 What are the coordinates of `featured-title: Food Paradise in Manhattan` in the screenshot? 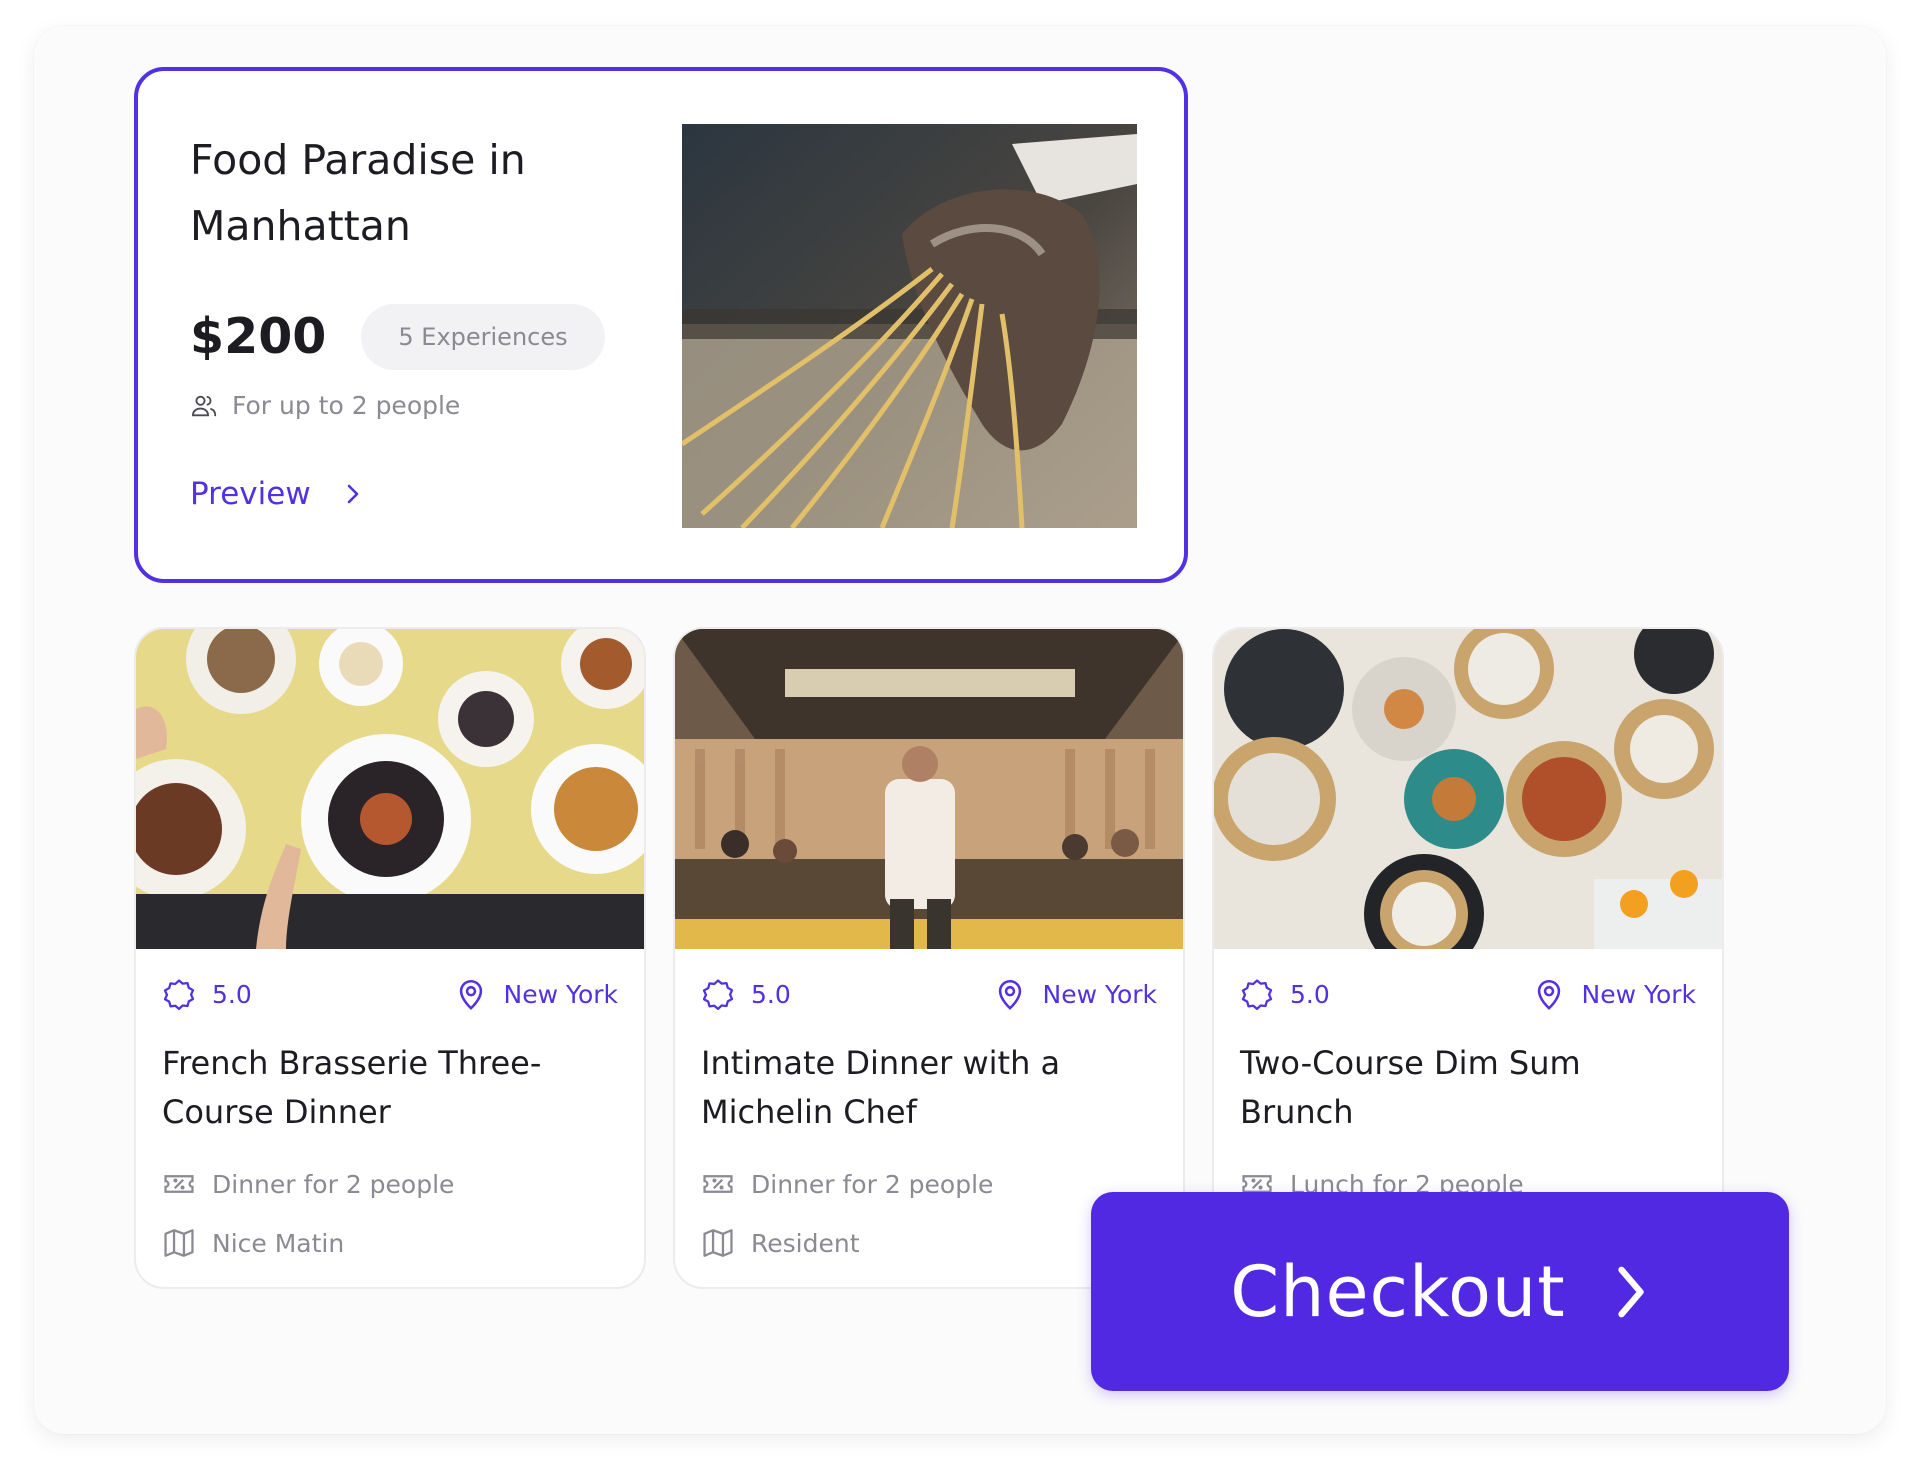 It's located at (358, 193).